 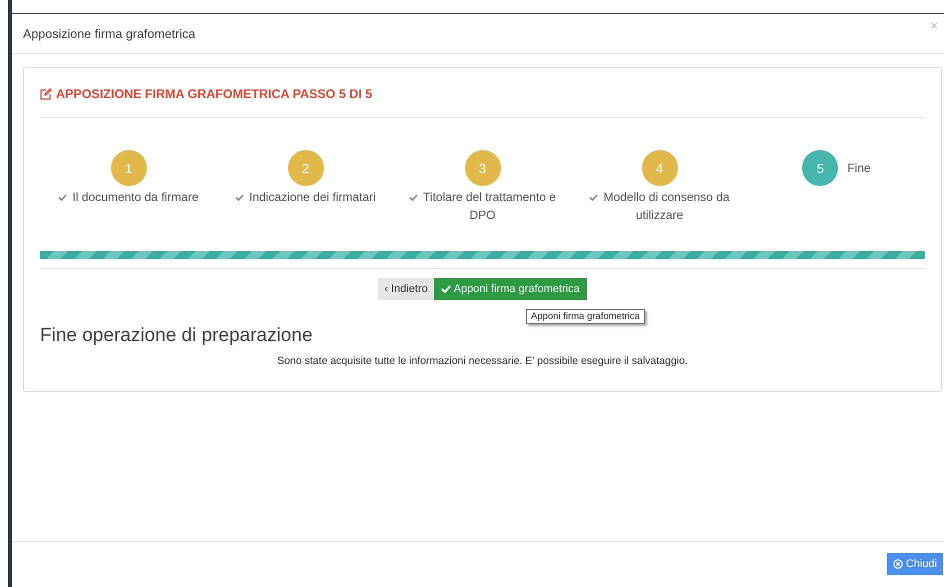 I want to click on check-icon, so click(x=445, y=289).